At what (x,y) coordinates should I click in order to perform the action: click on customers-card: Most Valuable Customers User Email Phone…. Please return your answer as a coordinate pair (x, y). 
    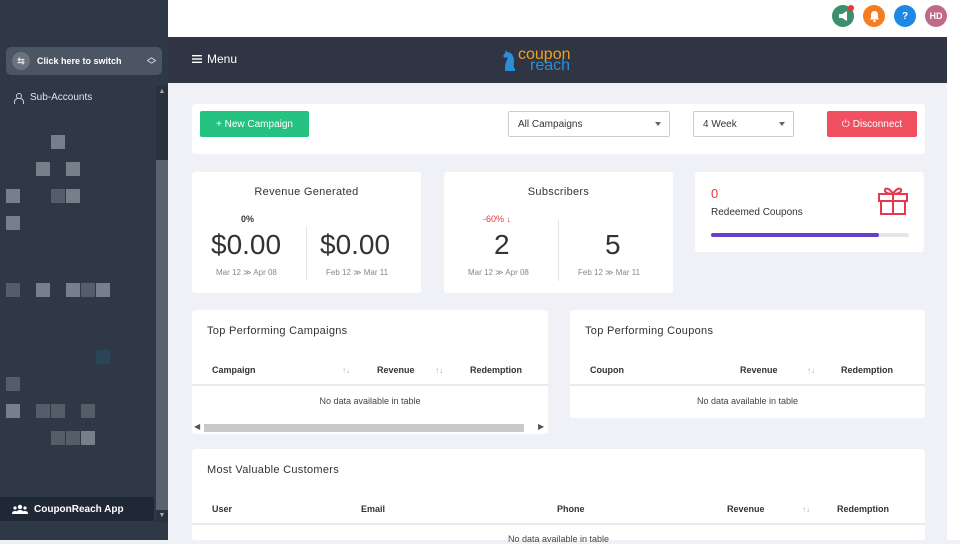
    Looking at the image, I should click on (558, 496).